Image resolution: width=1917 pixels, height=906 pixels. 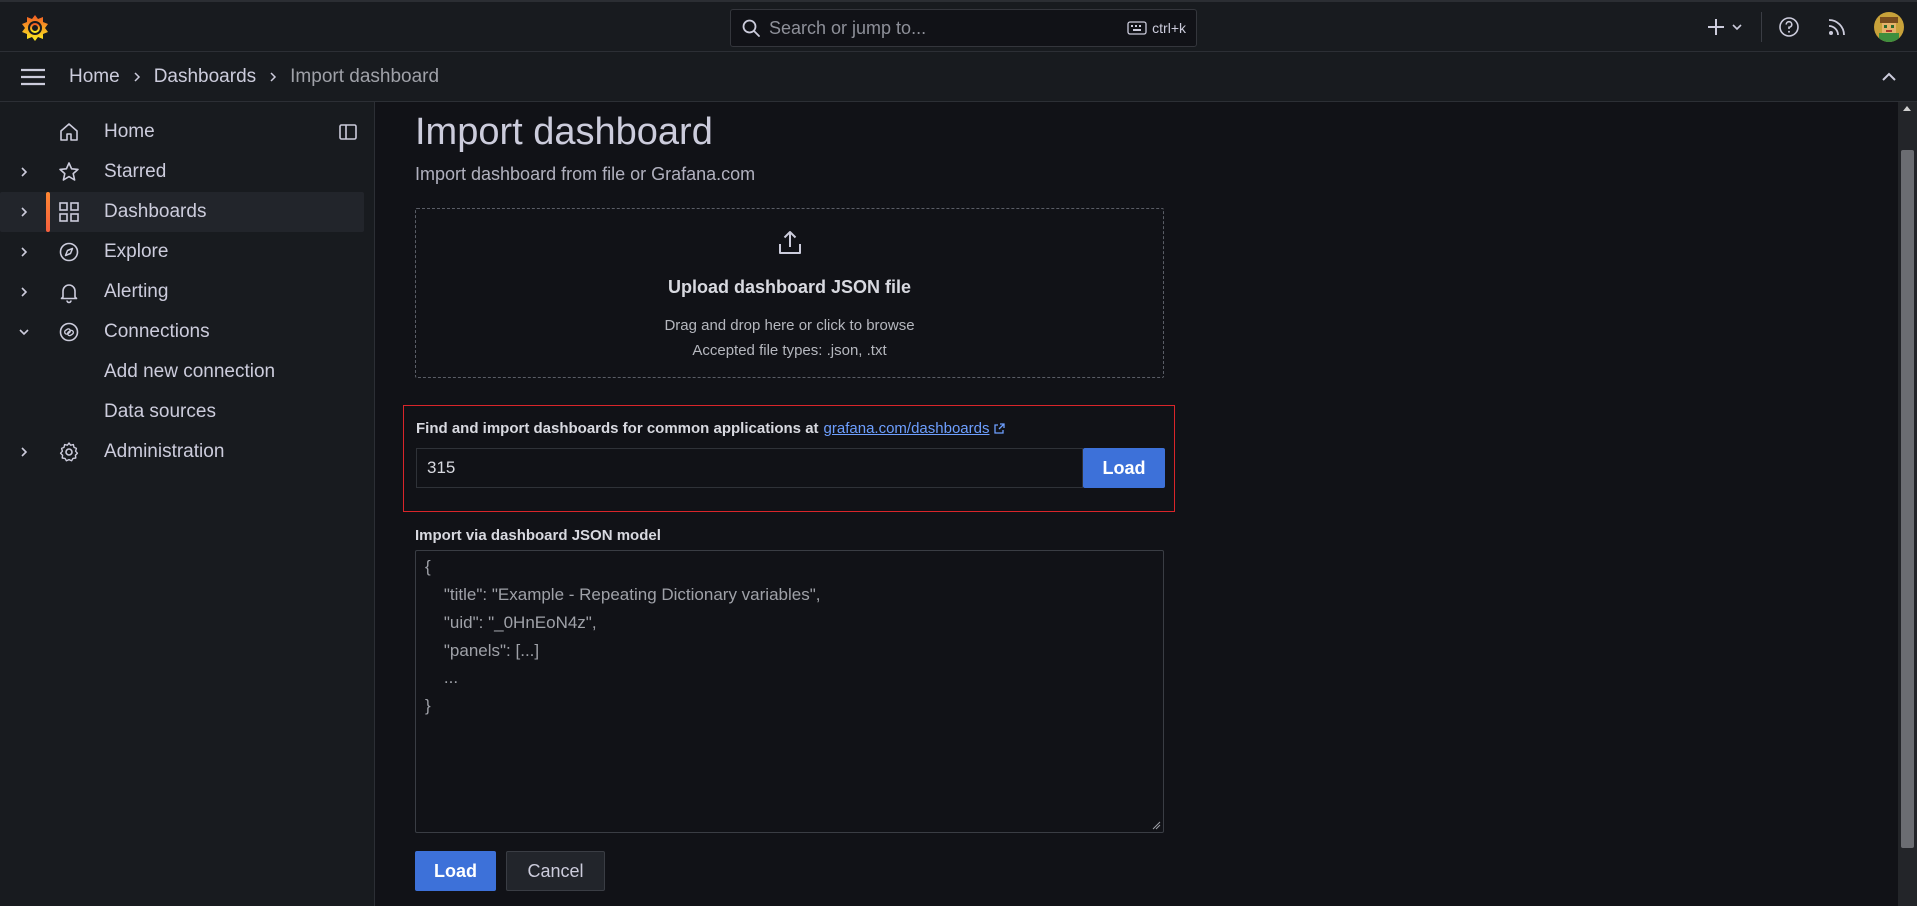 I want to click on breadcrumb: Home Dashboards Import dashboard, so click(x=254, y=77).